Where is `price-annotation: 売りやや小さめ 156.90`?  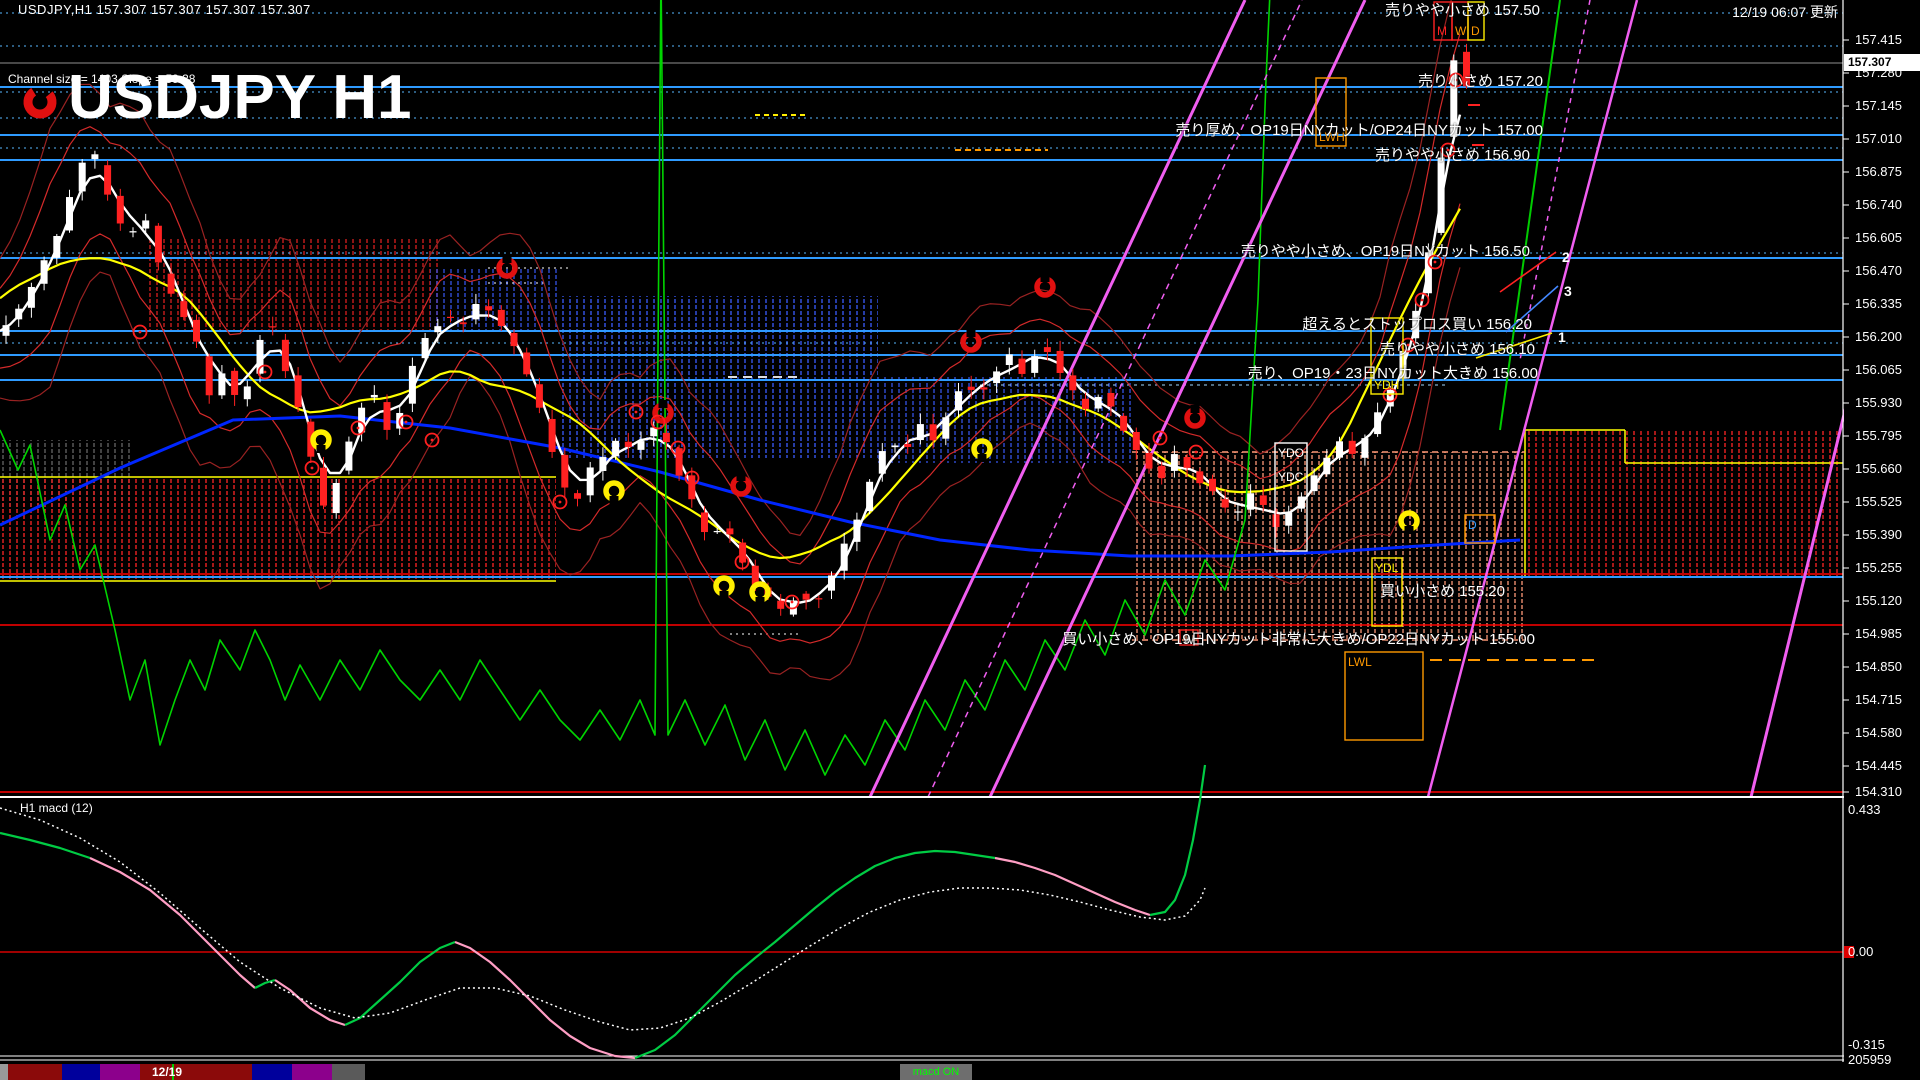 price-annotation: 売りやや小さめ 156.90 is located at coordinates (1452, 155).